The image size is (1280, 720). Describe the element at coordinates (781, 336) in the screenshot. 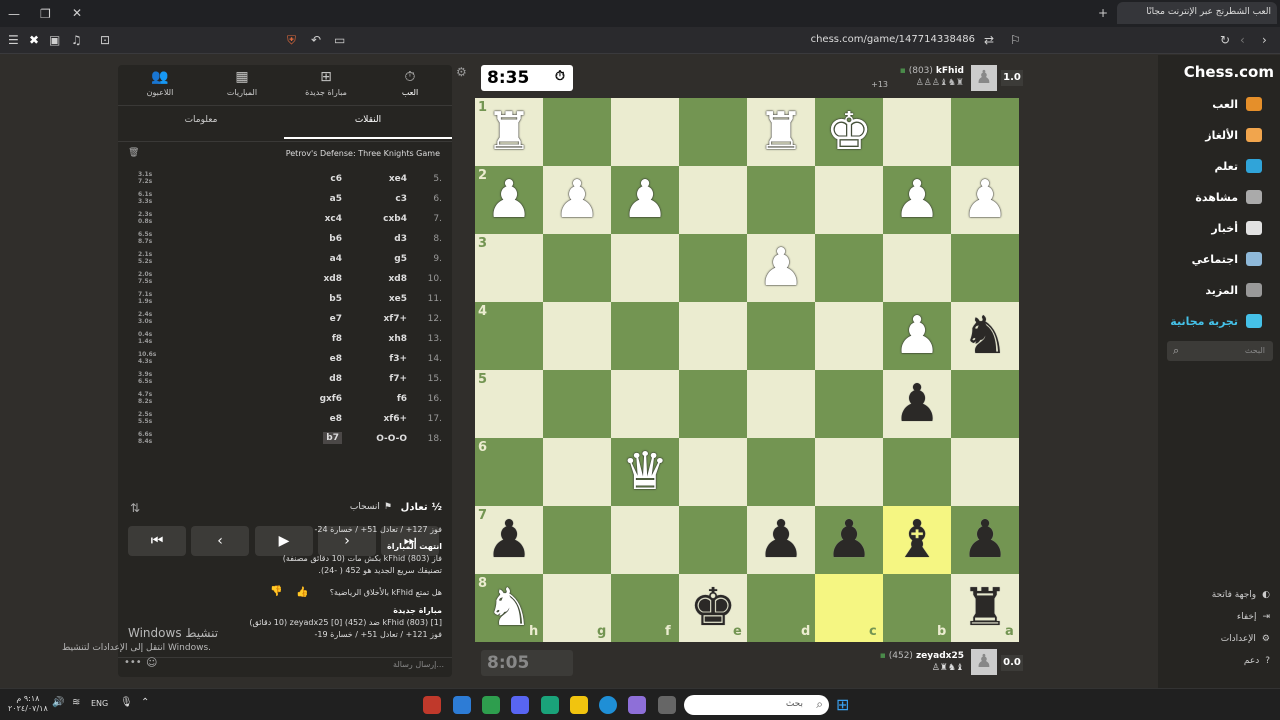

I see `square-d4` at that location.